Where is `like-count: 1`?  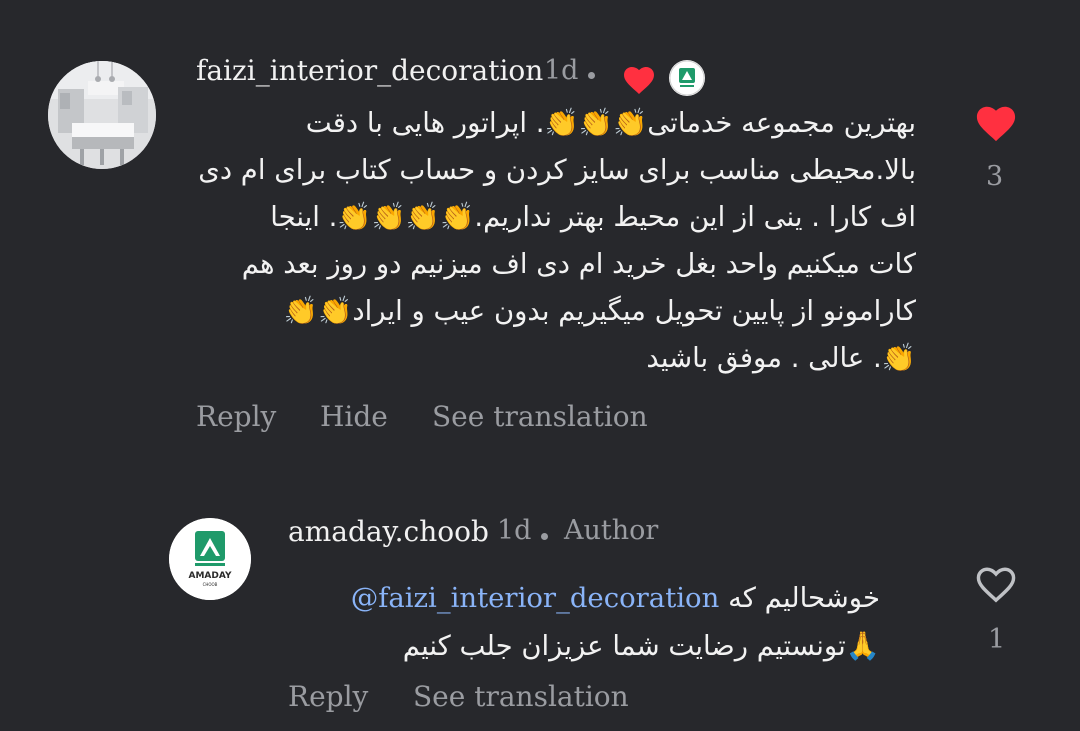 like-count: 1 is located at coordinates (997, 639).